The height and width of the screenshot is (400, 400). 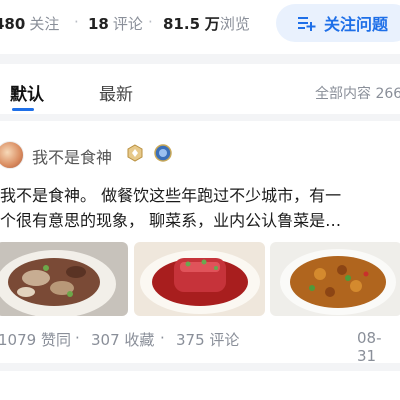 What do you see at coordinates (307, 24) in the screenshot?
I see `add-list-icon` at bounding box center [307, 24].